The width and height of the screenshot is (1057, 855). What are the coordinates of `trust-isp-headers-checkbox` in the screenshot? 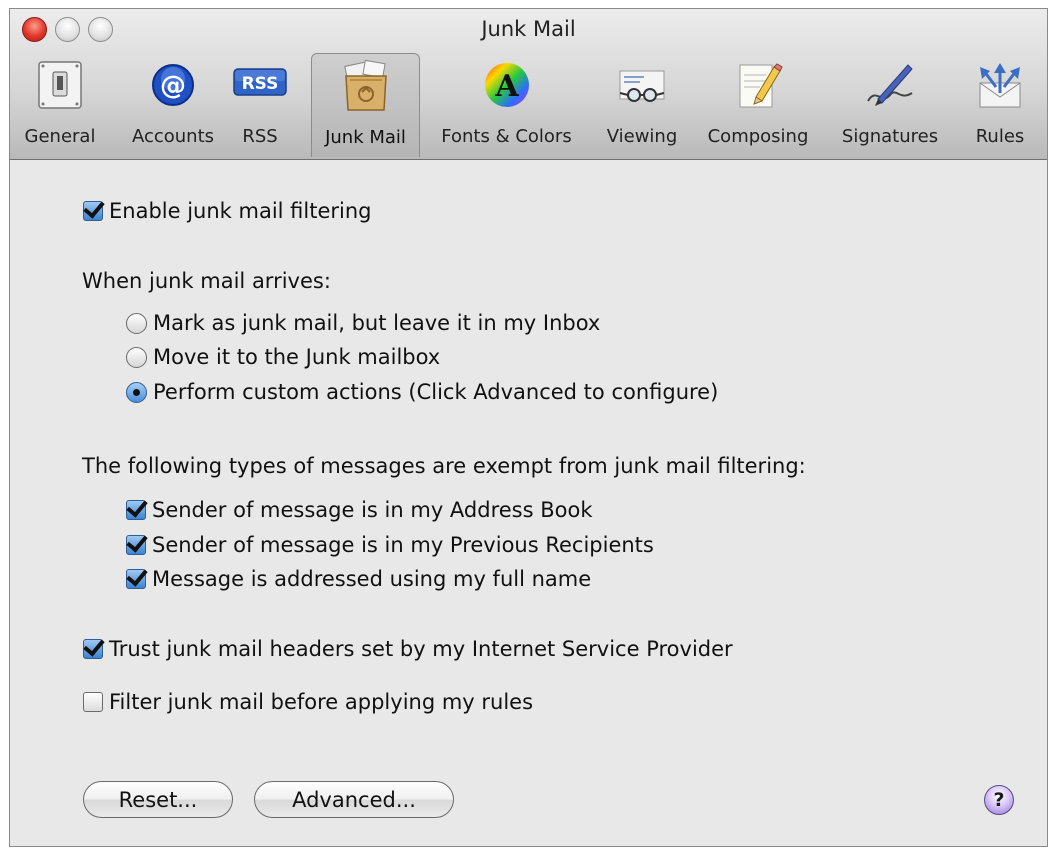 It's located at (93, 649).